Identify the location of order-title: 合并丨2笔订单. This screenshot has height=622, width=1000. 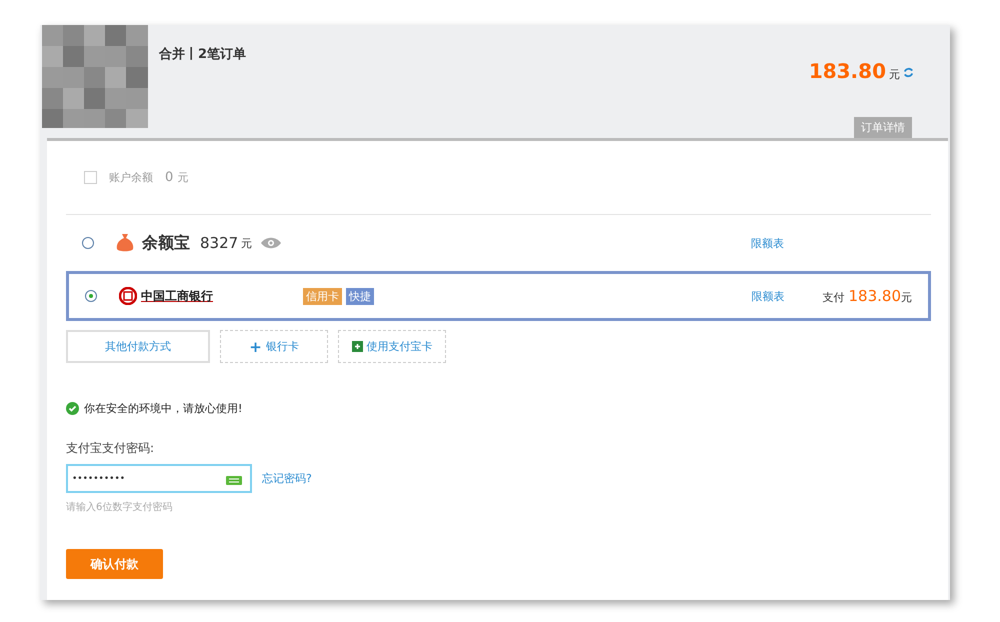
(202, 55).